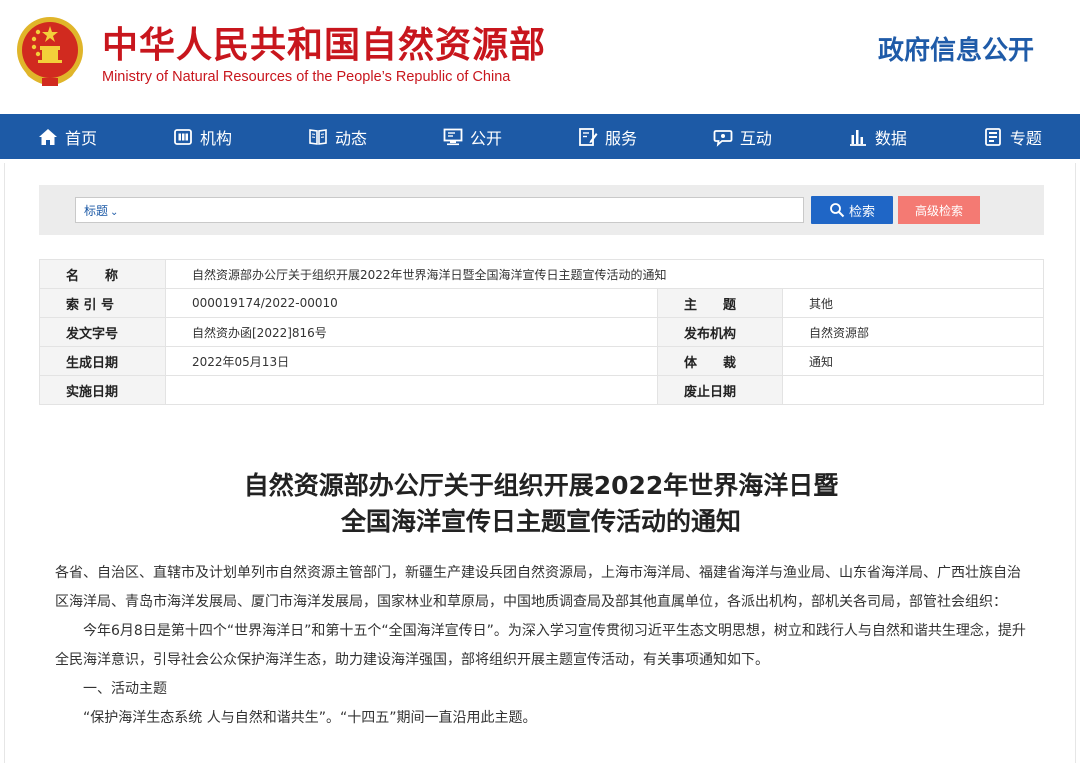 This screenshot has width=1080, height=763. What do you see at coordinates (48, 136) in the screenshot?
I see `home-icon` at bounding box center [48, 136].